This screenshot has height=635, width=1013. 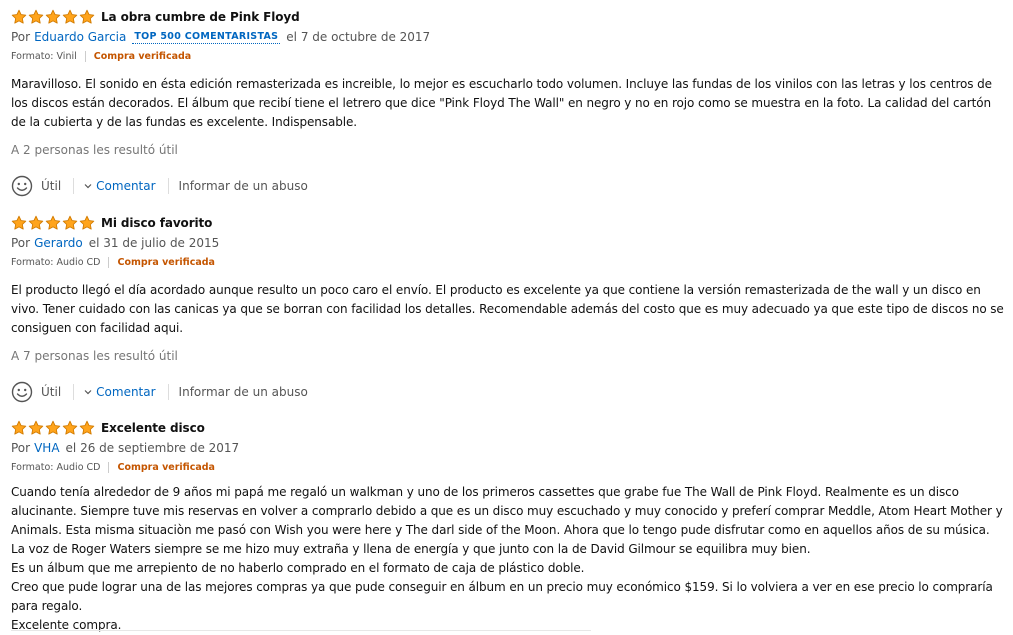 What do you see at coordinates (508, 223) in the screenshot?
I see `review-header: Mi disco favorito` at bounding box center [508, 223].